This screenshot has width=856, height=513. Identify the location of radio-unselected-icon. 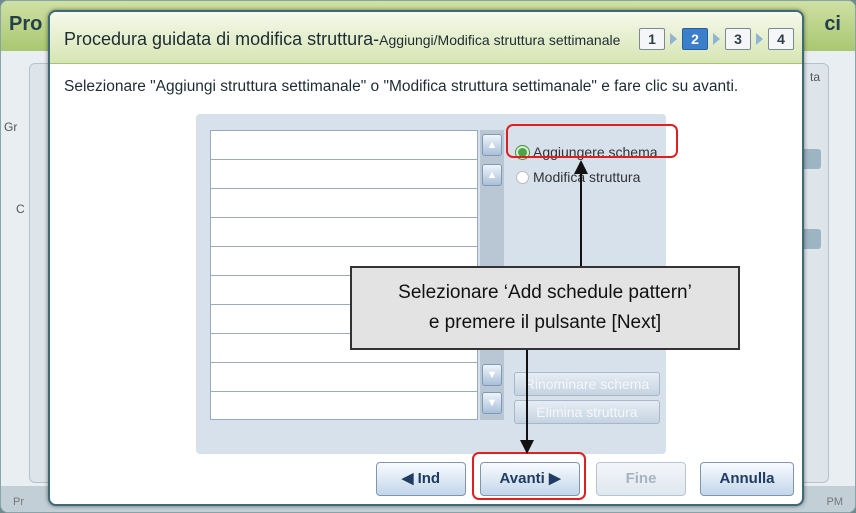
(522, 177).